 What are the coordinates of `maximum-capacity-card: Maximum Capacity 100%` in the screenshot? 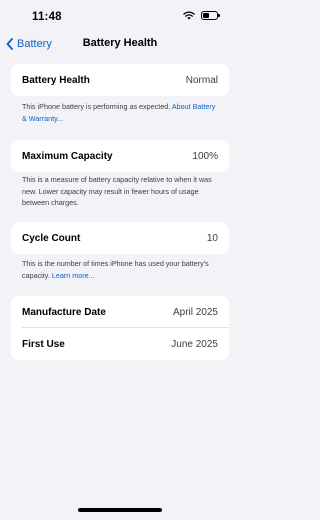 It's located at (120, 156).